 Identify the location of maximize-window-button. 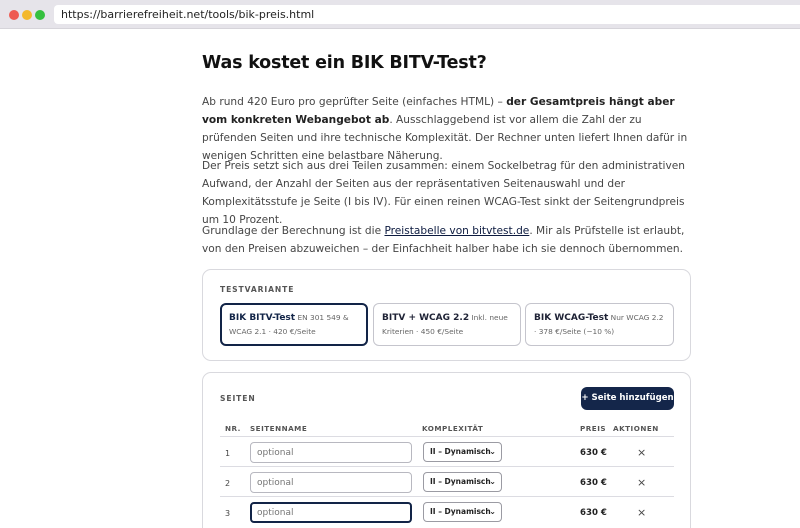
(40, 15).